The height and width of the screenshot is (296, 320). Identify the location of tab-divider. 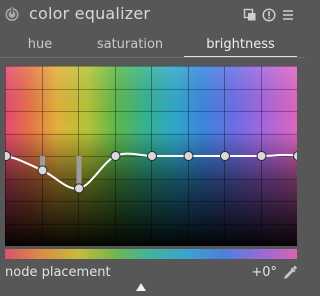
(152, 57).